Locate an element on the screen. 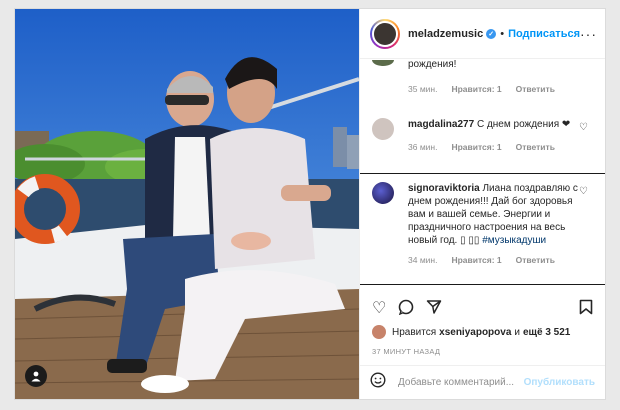 This screenshot has width=620, height=410. likes-and: и is located at coordinates (517, 332).